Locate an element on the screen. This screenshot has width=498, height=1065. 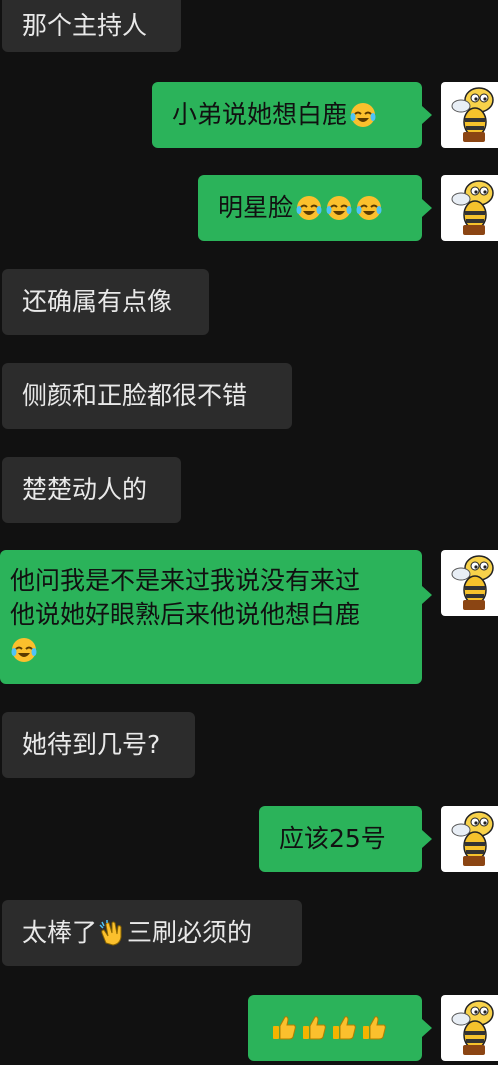
message-text: 侧颜和正脸都很不错 is located at coordinates (135, 395).